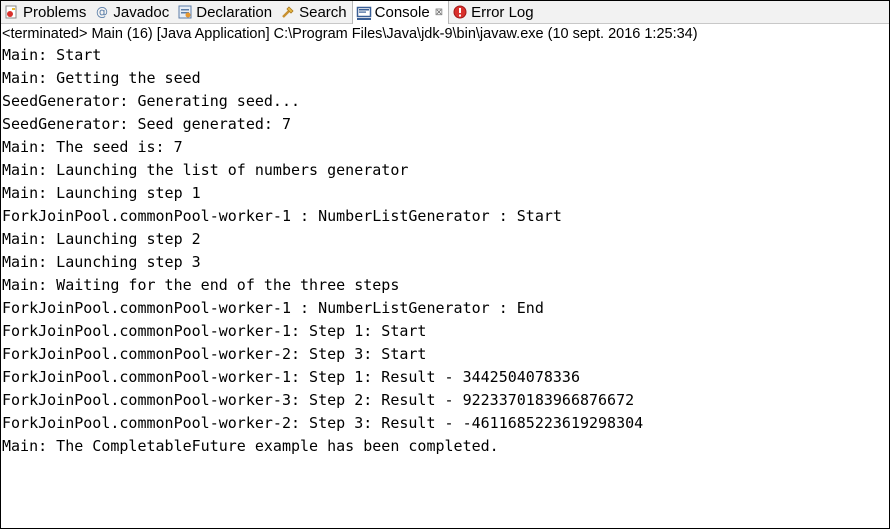 The width and height of the screenshot is (890, 529). Describe the element at coordinates (92, 147) in the screenshot. I see `console-line: Main: The seed is: 7` at that location.